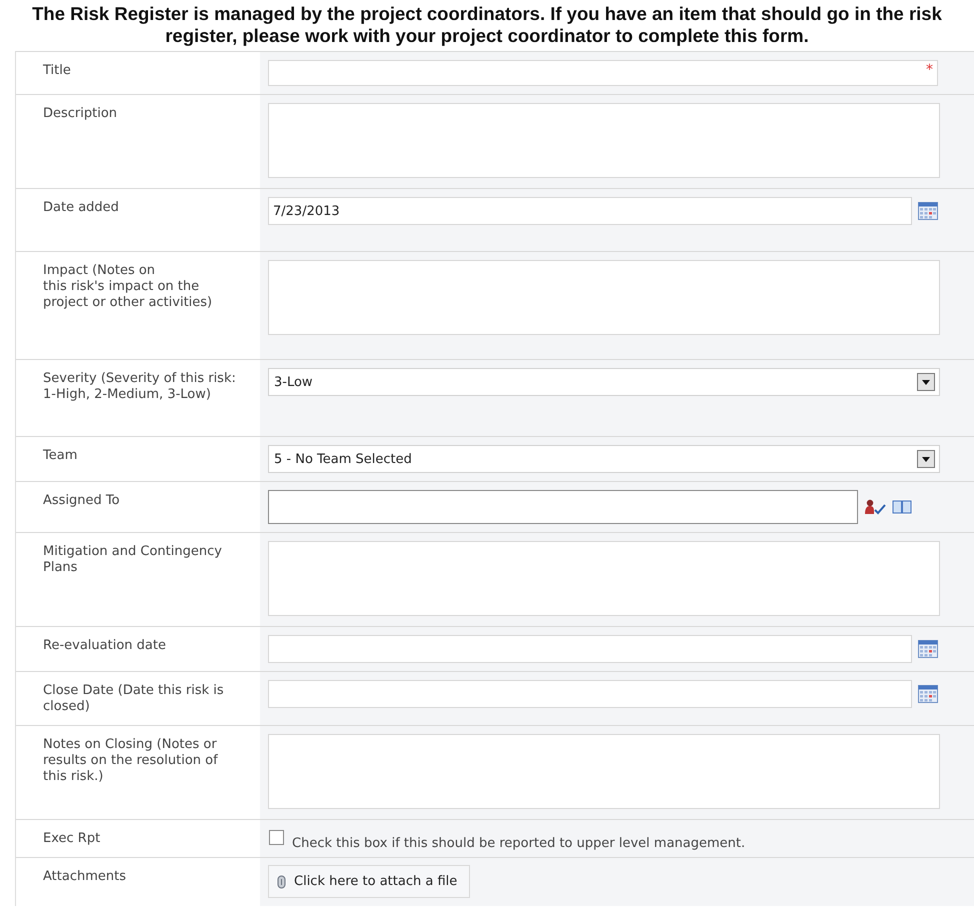 This screenshot has height=916, width=974. I want to click on field-label: Attachments, so click(85, 877).